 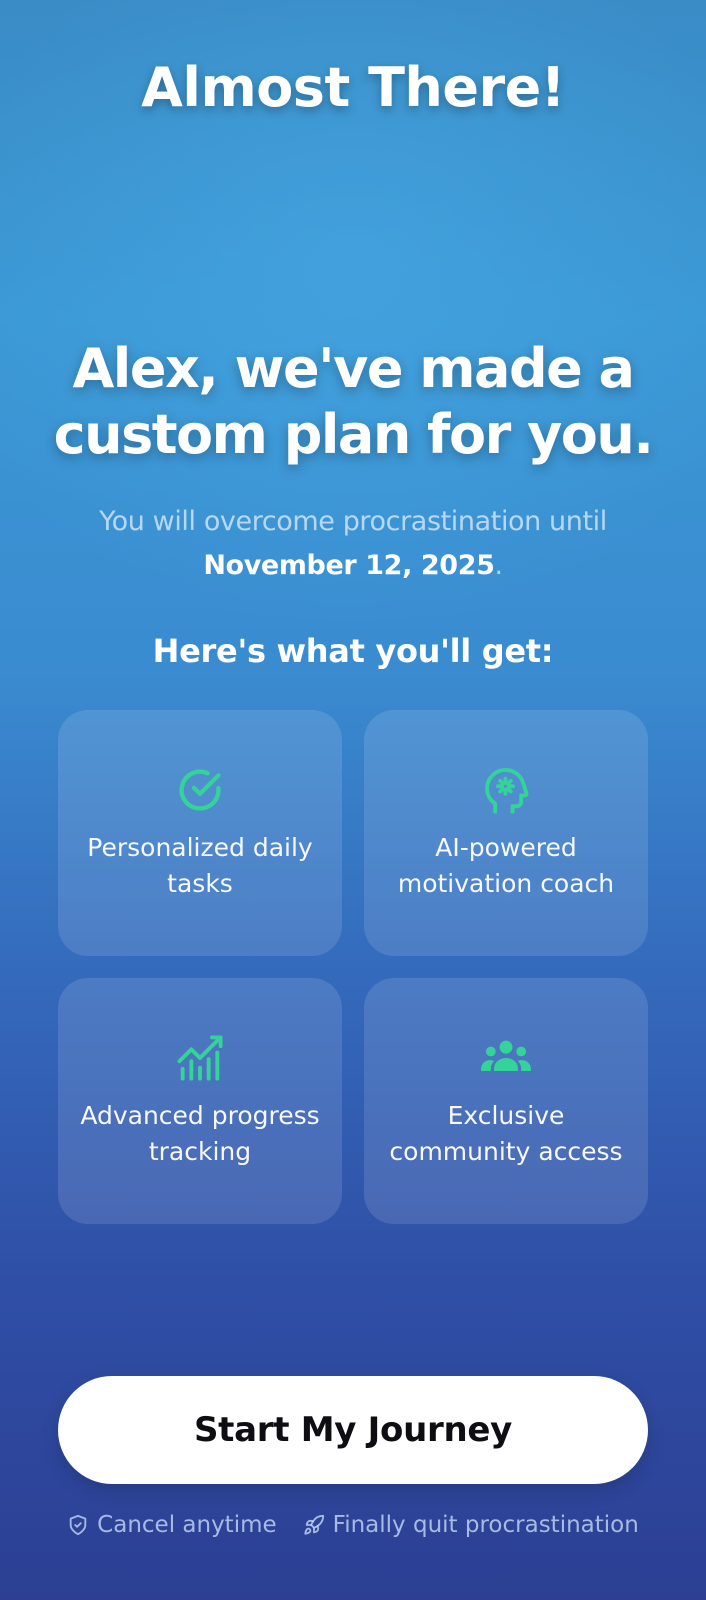 I want to click on subline-period: ., so click(x=498, y=565).